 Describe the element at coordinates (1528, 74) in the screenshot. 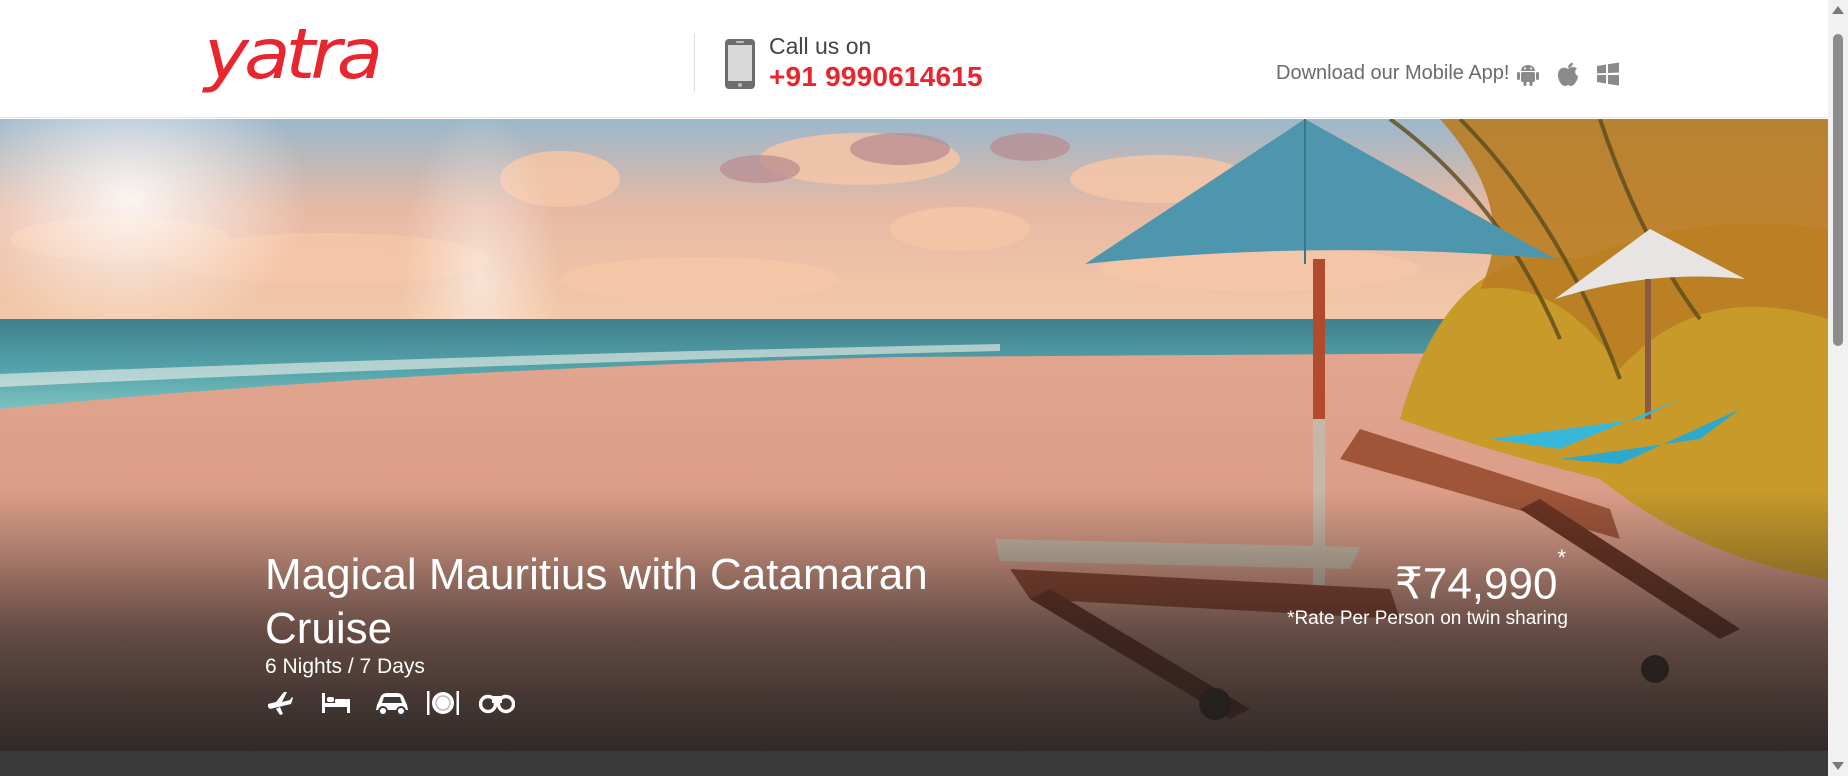

I see `android-icon` at that location.